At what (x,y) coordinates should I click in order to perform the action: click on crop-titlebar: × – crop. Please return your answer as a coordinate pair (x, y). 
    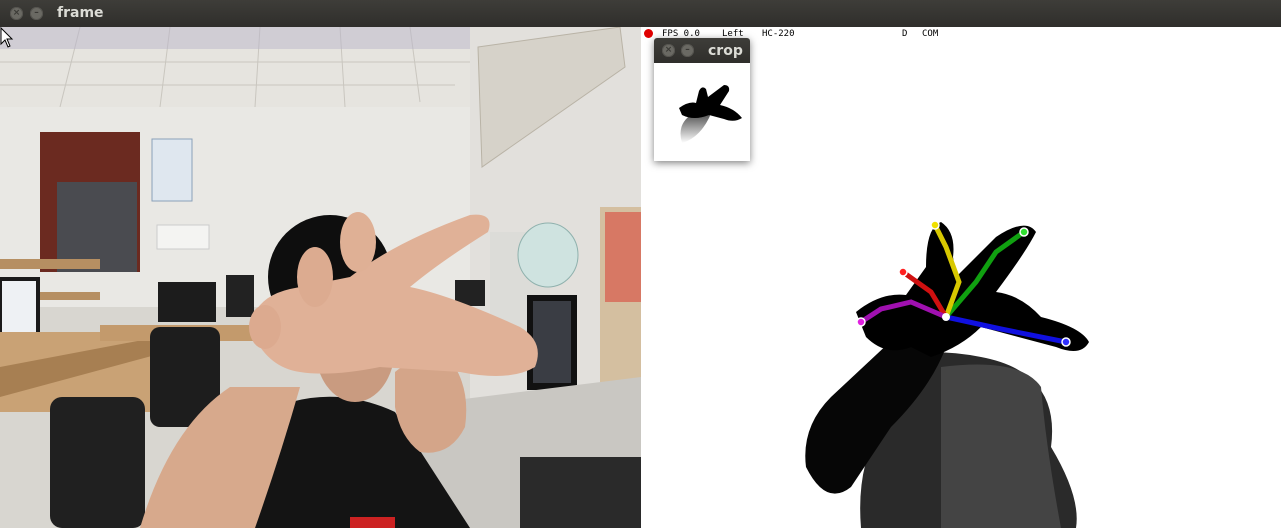
    Looking at the image, I should click on (702, 50).